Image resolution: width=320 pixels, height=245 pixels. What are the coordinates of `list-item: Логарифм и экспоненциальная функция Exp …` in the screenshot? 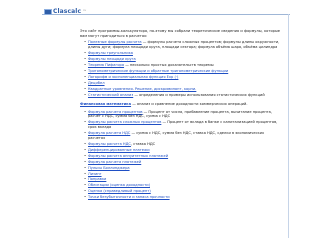 It's located at (182, 77).